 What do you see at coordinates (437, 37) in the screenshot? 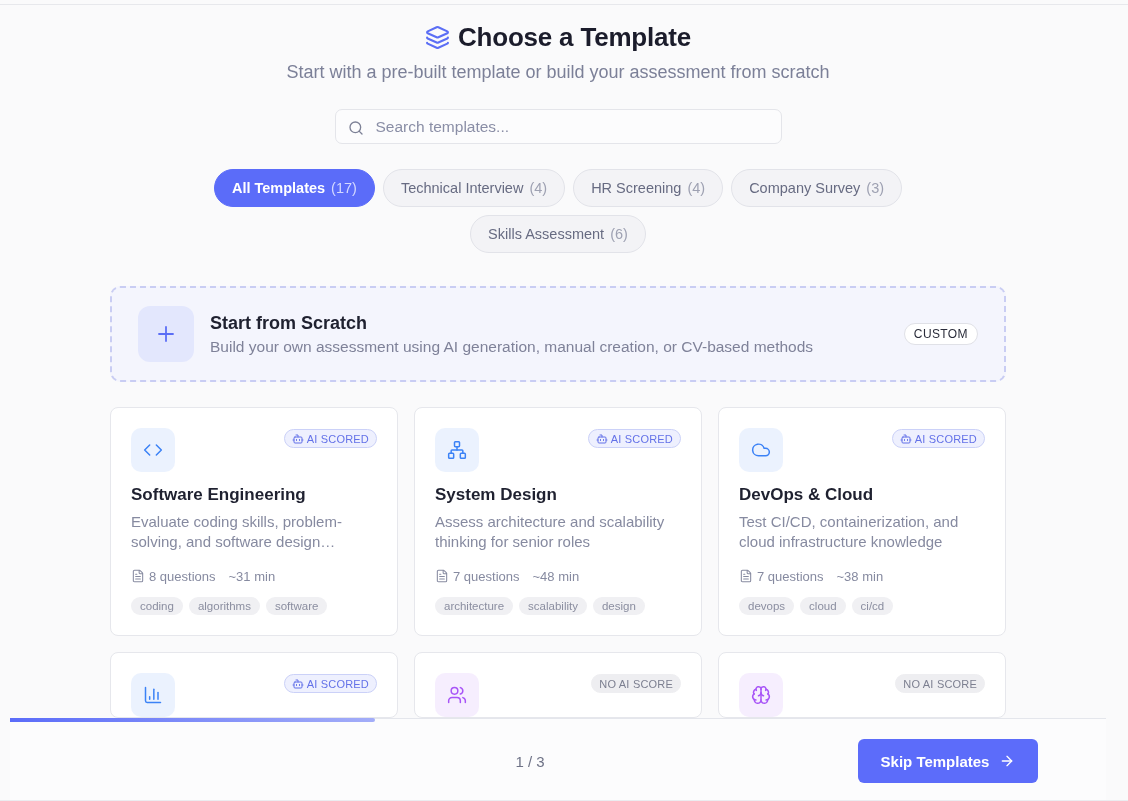
I see `layers-icon` at bounding box center [437, 37].